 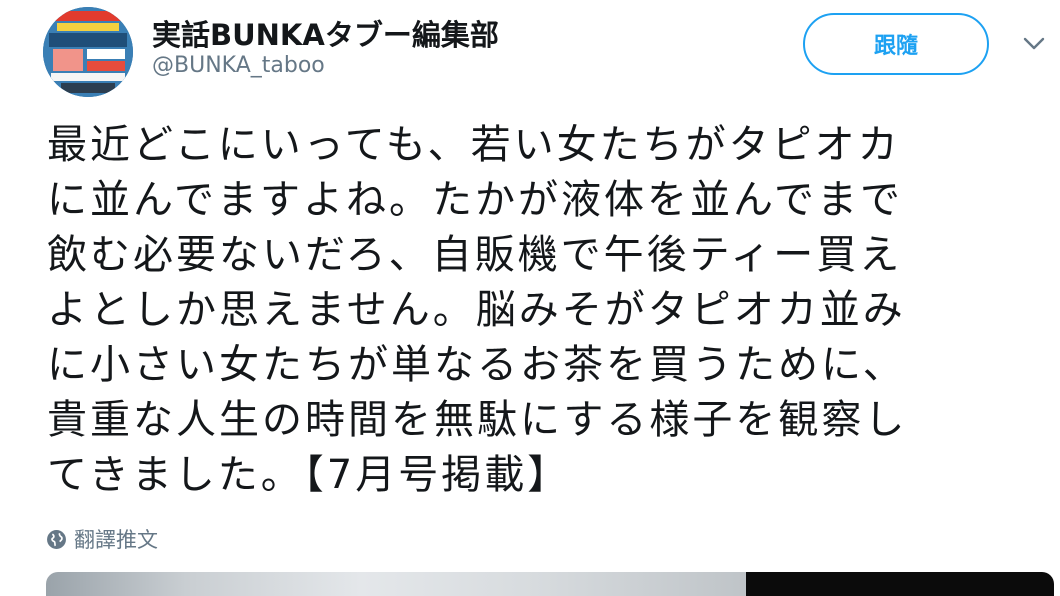 What do you see at coordinates (56, 539) in the screenshot?
I see `globe-icon` at bounding box center [56, 539].